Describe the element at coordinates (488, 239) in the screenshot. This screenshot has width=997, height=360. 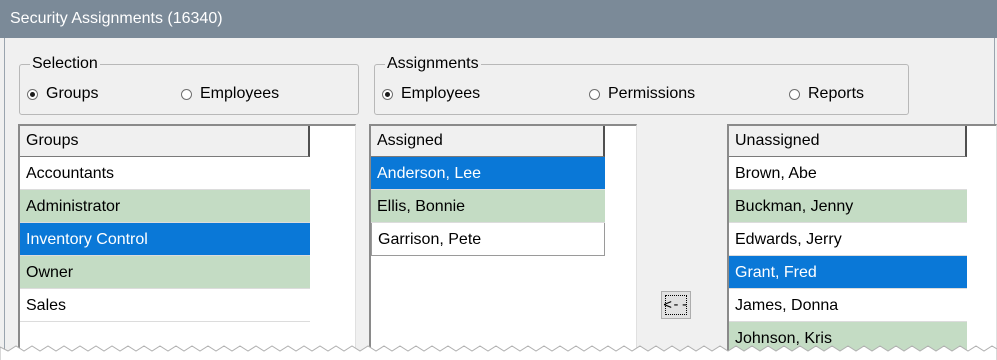
I see `list-item: Garrison, Pete` at that location.